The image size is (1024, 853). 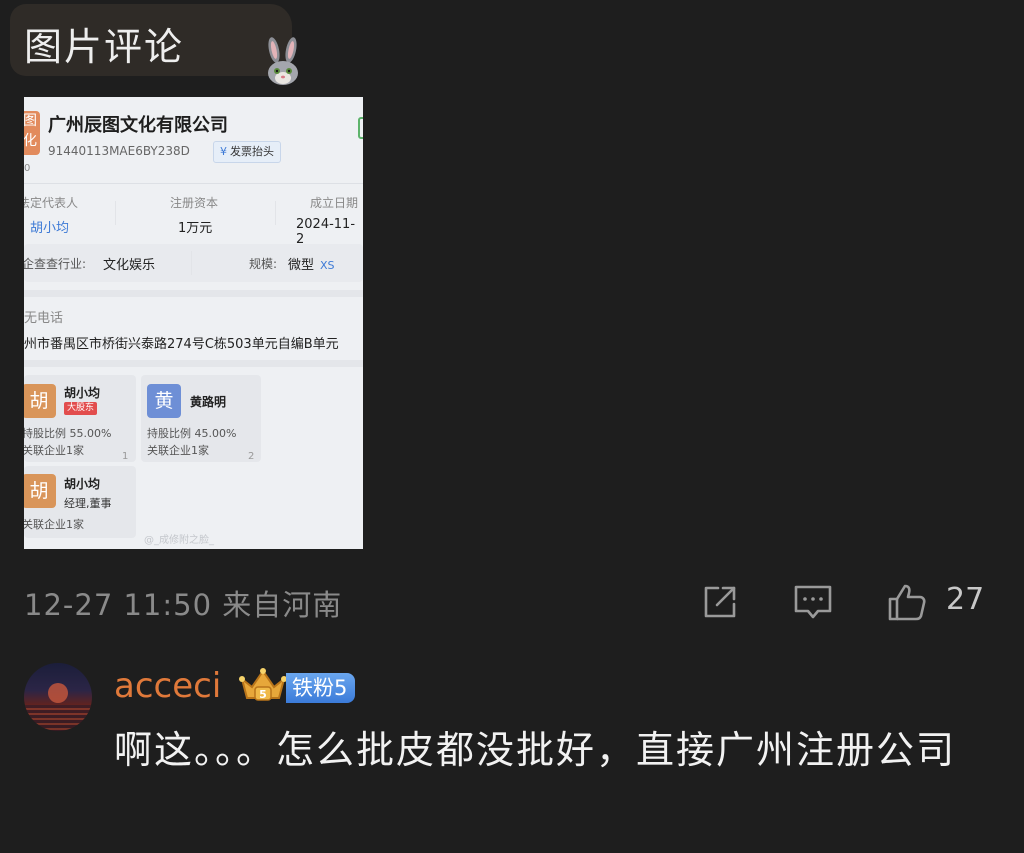 I want to click on industry-value: 文化娱乐, so click(x=129, y=265).